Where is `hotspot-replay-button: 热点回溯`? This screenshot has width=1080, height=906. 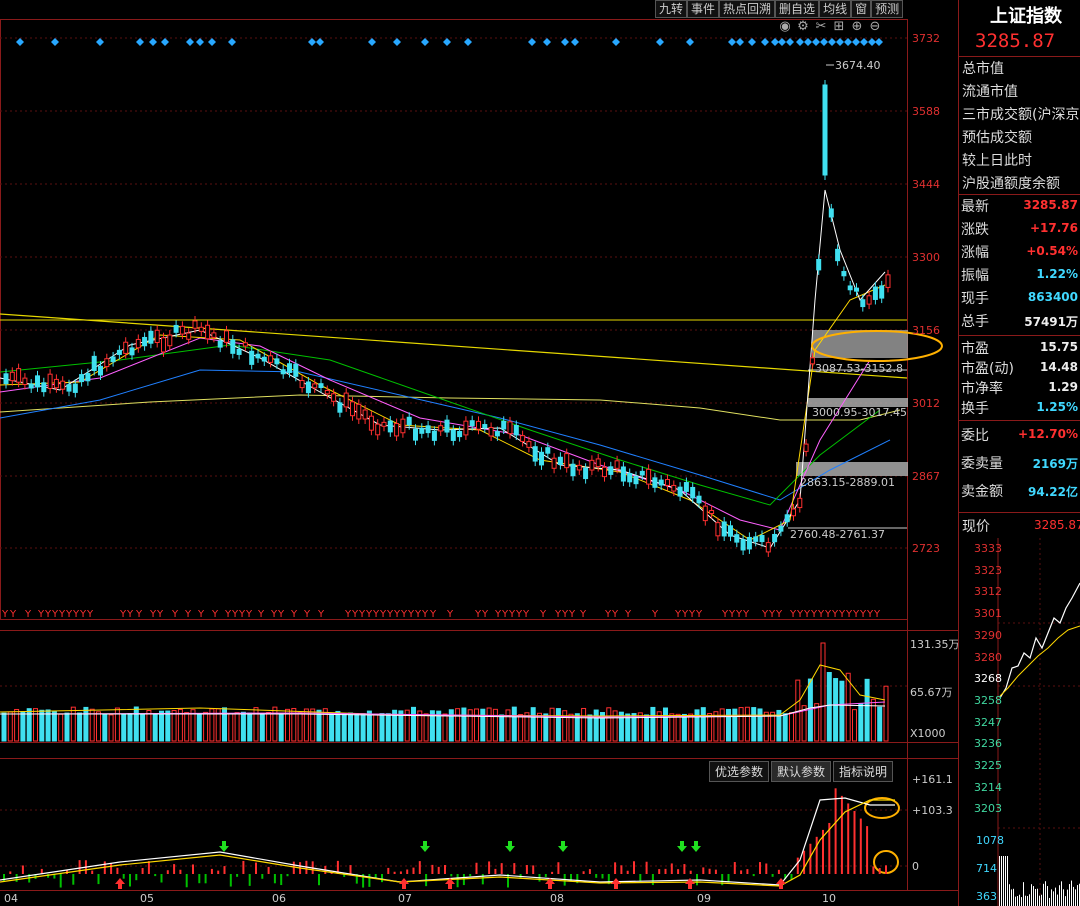
hotspot-replay-button: 热点回溯 is located at coordinates (747, 9).